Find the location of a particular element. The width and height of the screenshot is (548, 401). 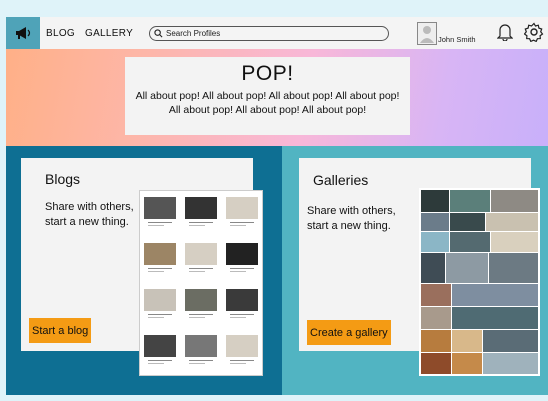

blog-preview-image is located at coordinates (201, 283).